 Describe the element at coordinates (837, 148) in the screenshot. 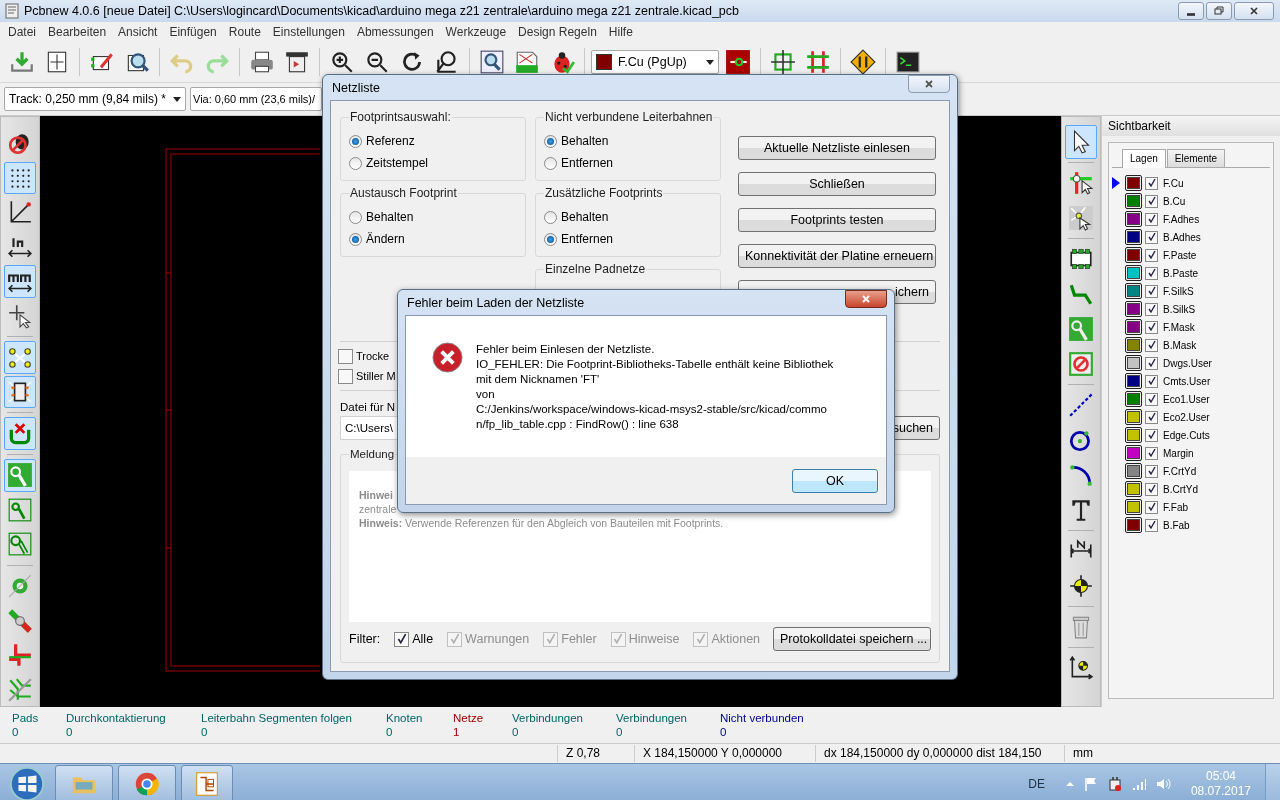

I see `dialog-button: Aktuelle Netzliste einlesen` at that location.